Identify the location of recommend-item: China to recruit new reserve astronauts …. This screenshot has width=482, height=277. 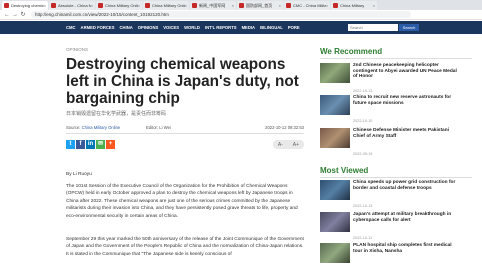
(396, 112).